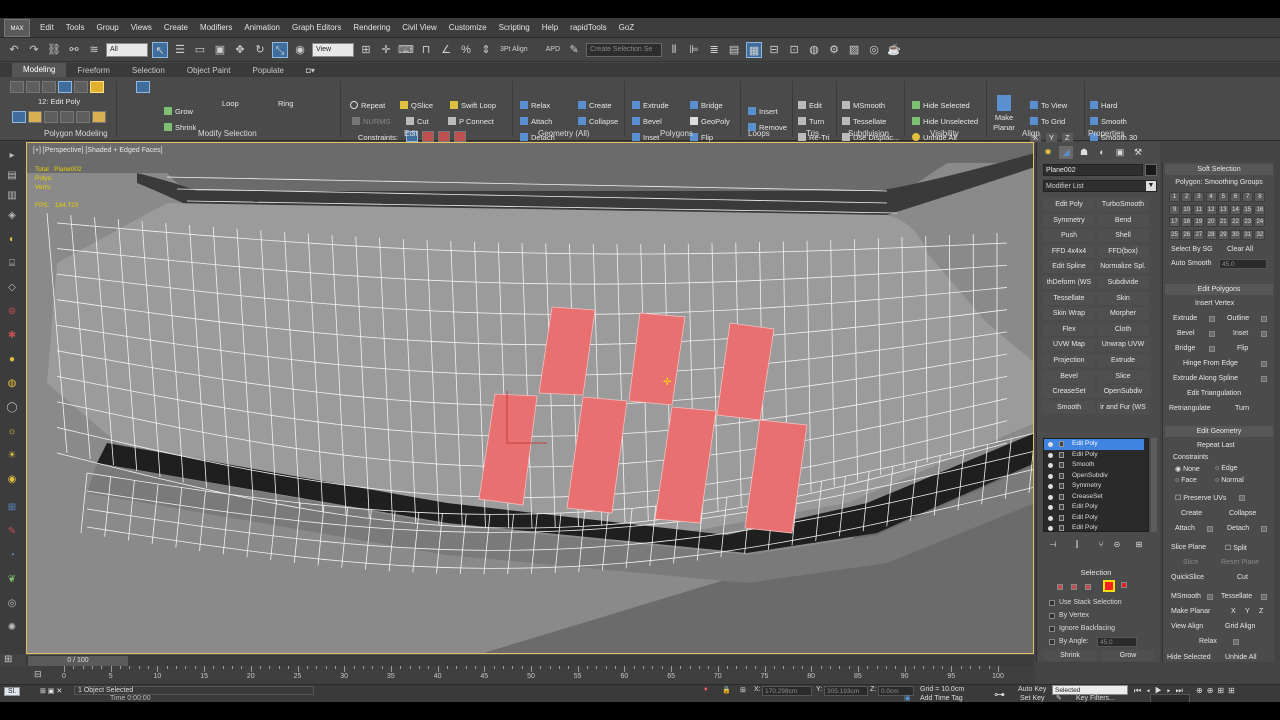 The width and height of the screenshot is (1280, 720). Describe the element at coordinates (714, 50) in the screenshot. I see `layer-manager-icon: ≣` at that location.